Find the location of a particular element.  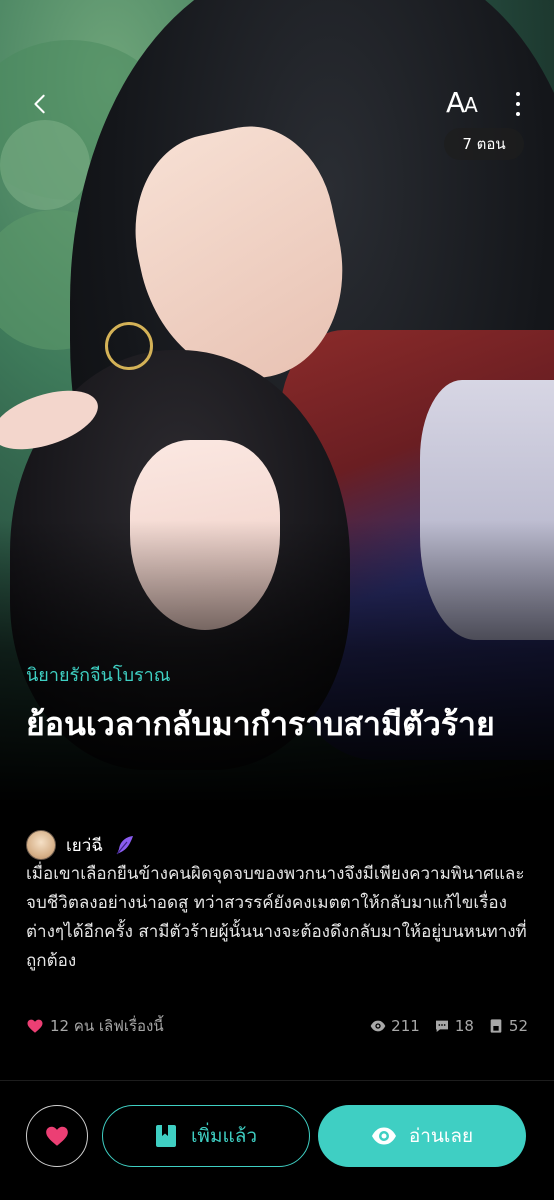

read-now-button: อ่านเลย is located at coordinates (422, 1136).